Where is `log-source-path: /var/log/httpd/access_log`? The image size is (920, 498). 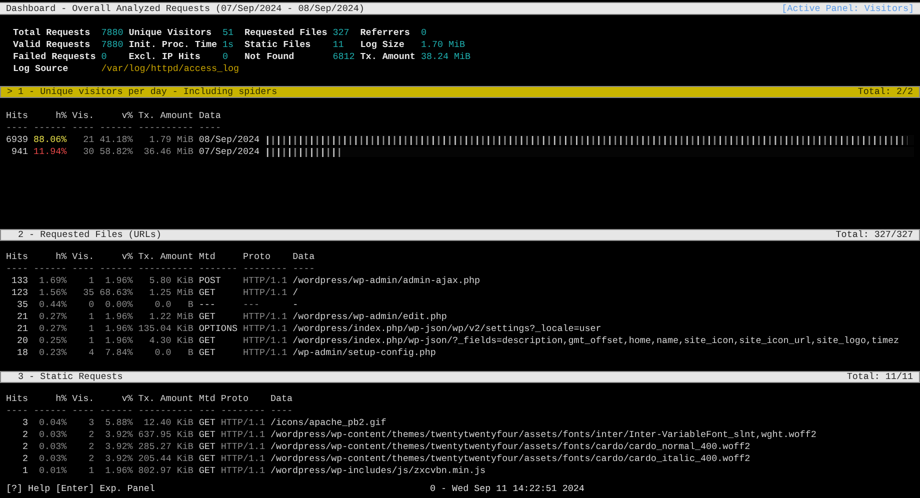
log-source-path: /var/log/httpd/access_log is located at coordinates (170, 69).